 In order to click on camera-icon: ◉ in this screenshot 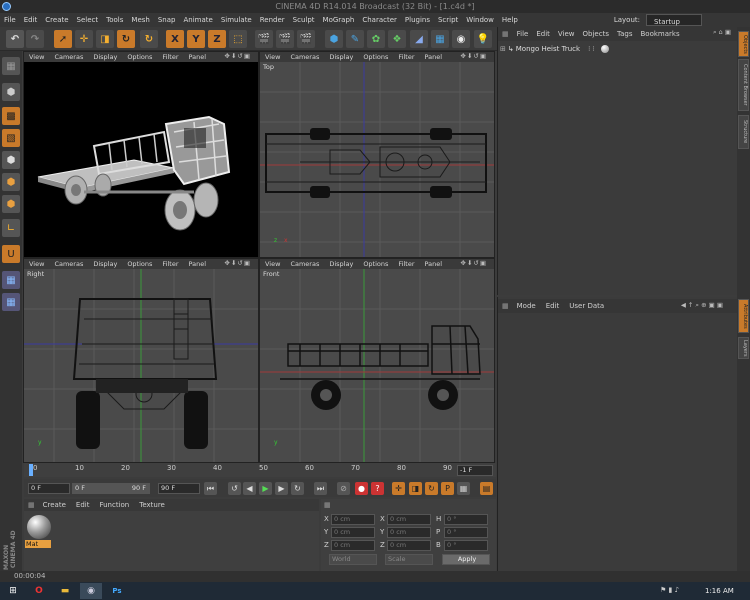, I will do `click(461, 39)`.